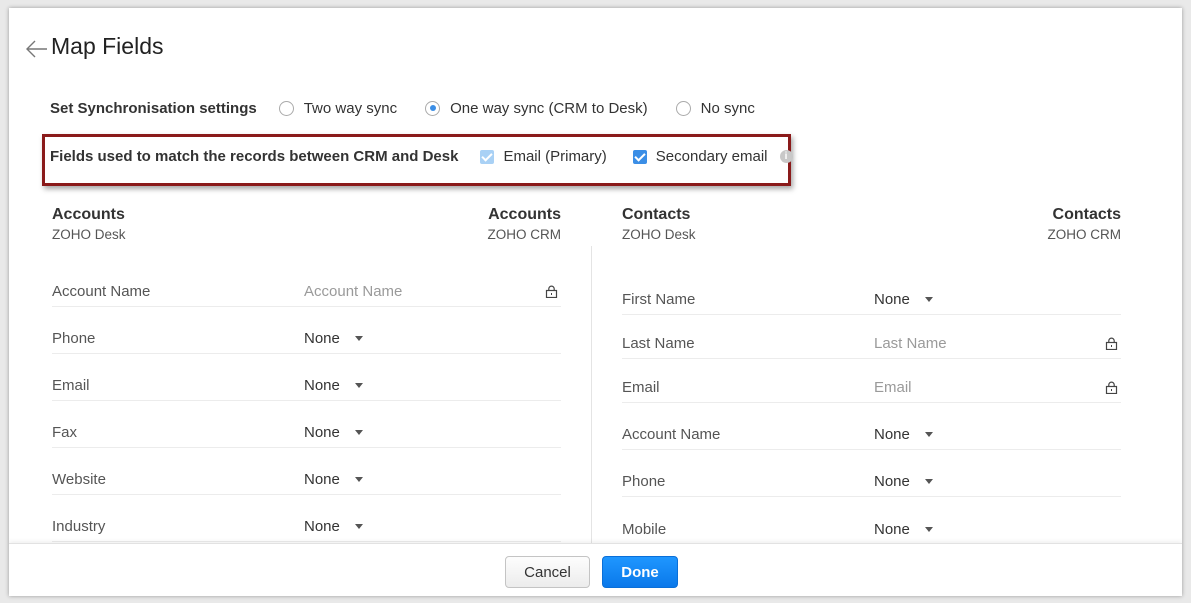  Describe the element at coordinates (656, 214) in the screenshot. I see `desk-module-name: Contacts` at that location.